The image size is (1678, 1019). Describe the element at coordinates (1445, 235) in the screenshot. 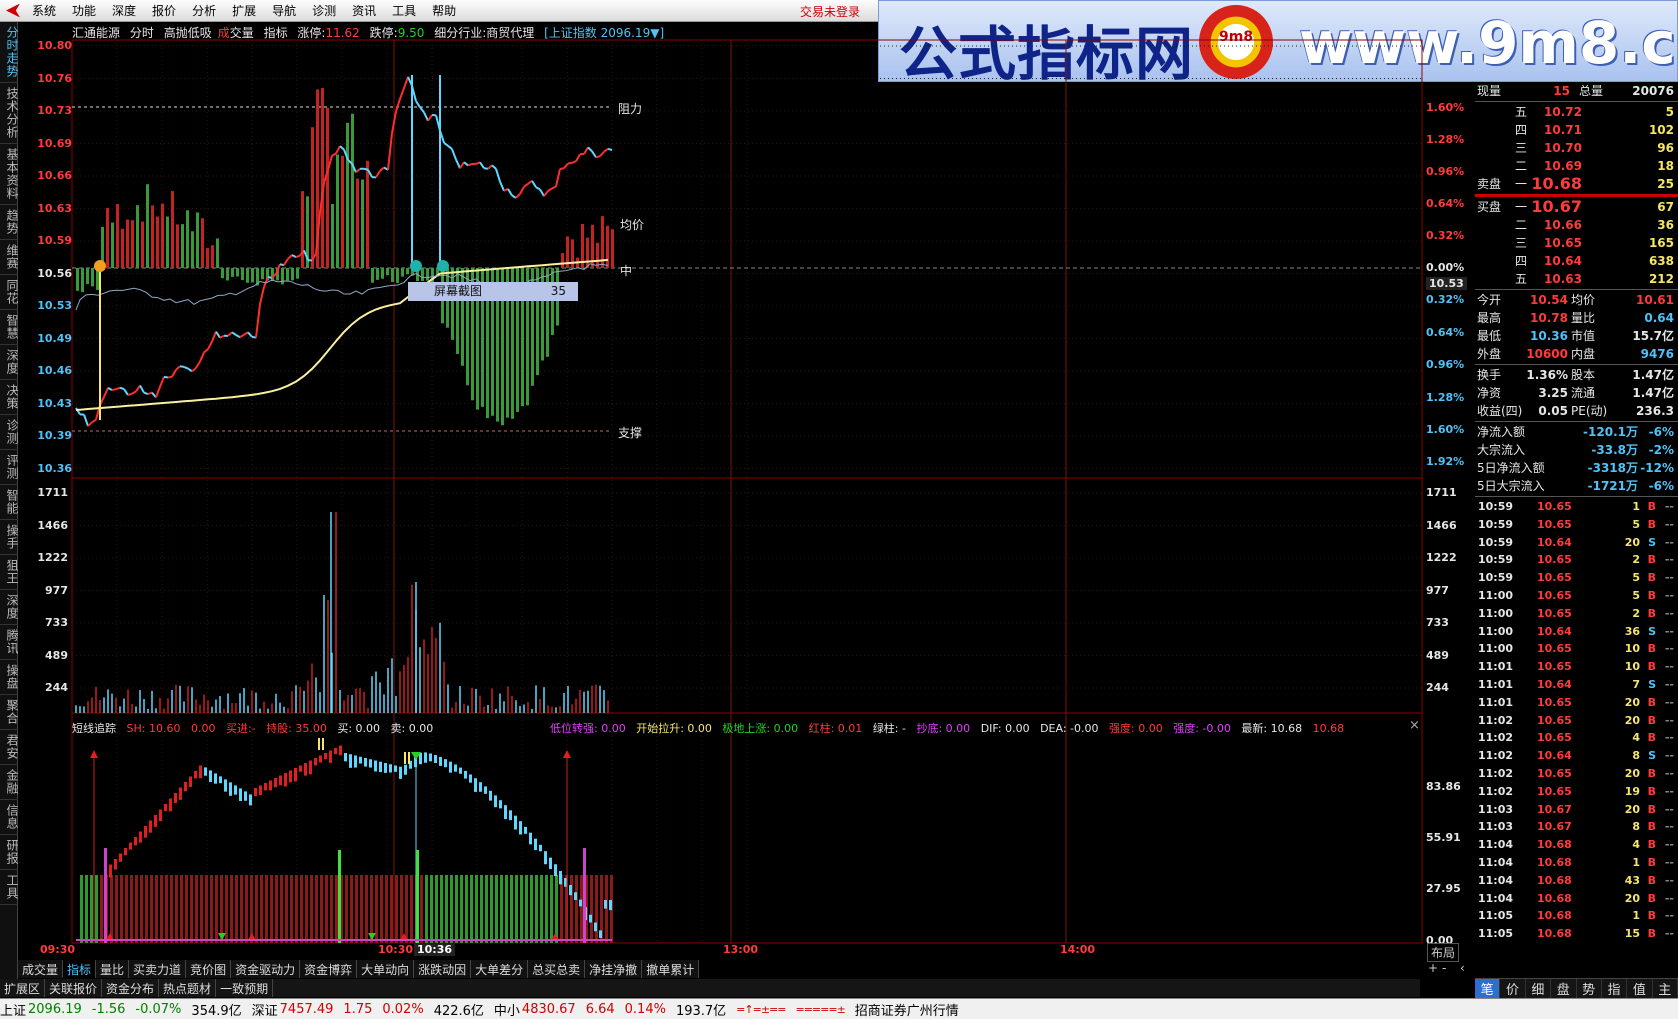

I see `pct-axis-label-up: 0.32%` at that location.